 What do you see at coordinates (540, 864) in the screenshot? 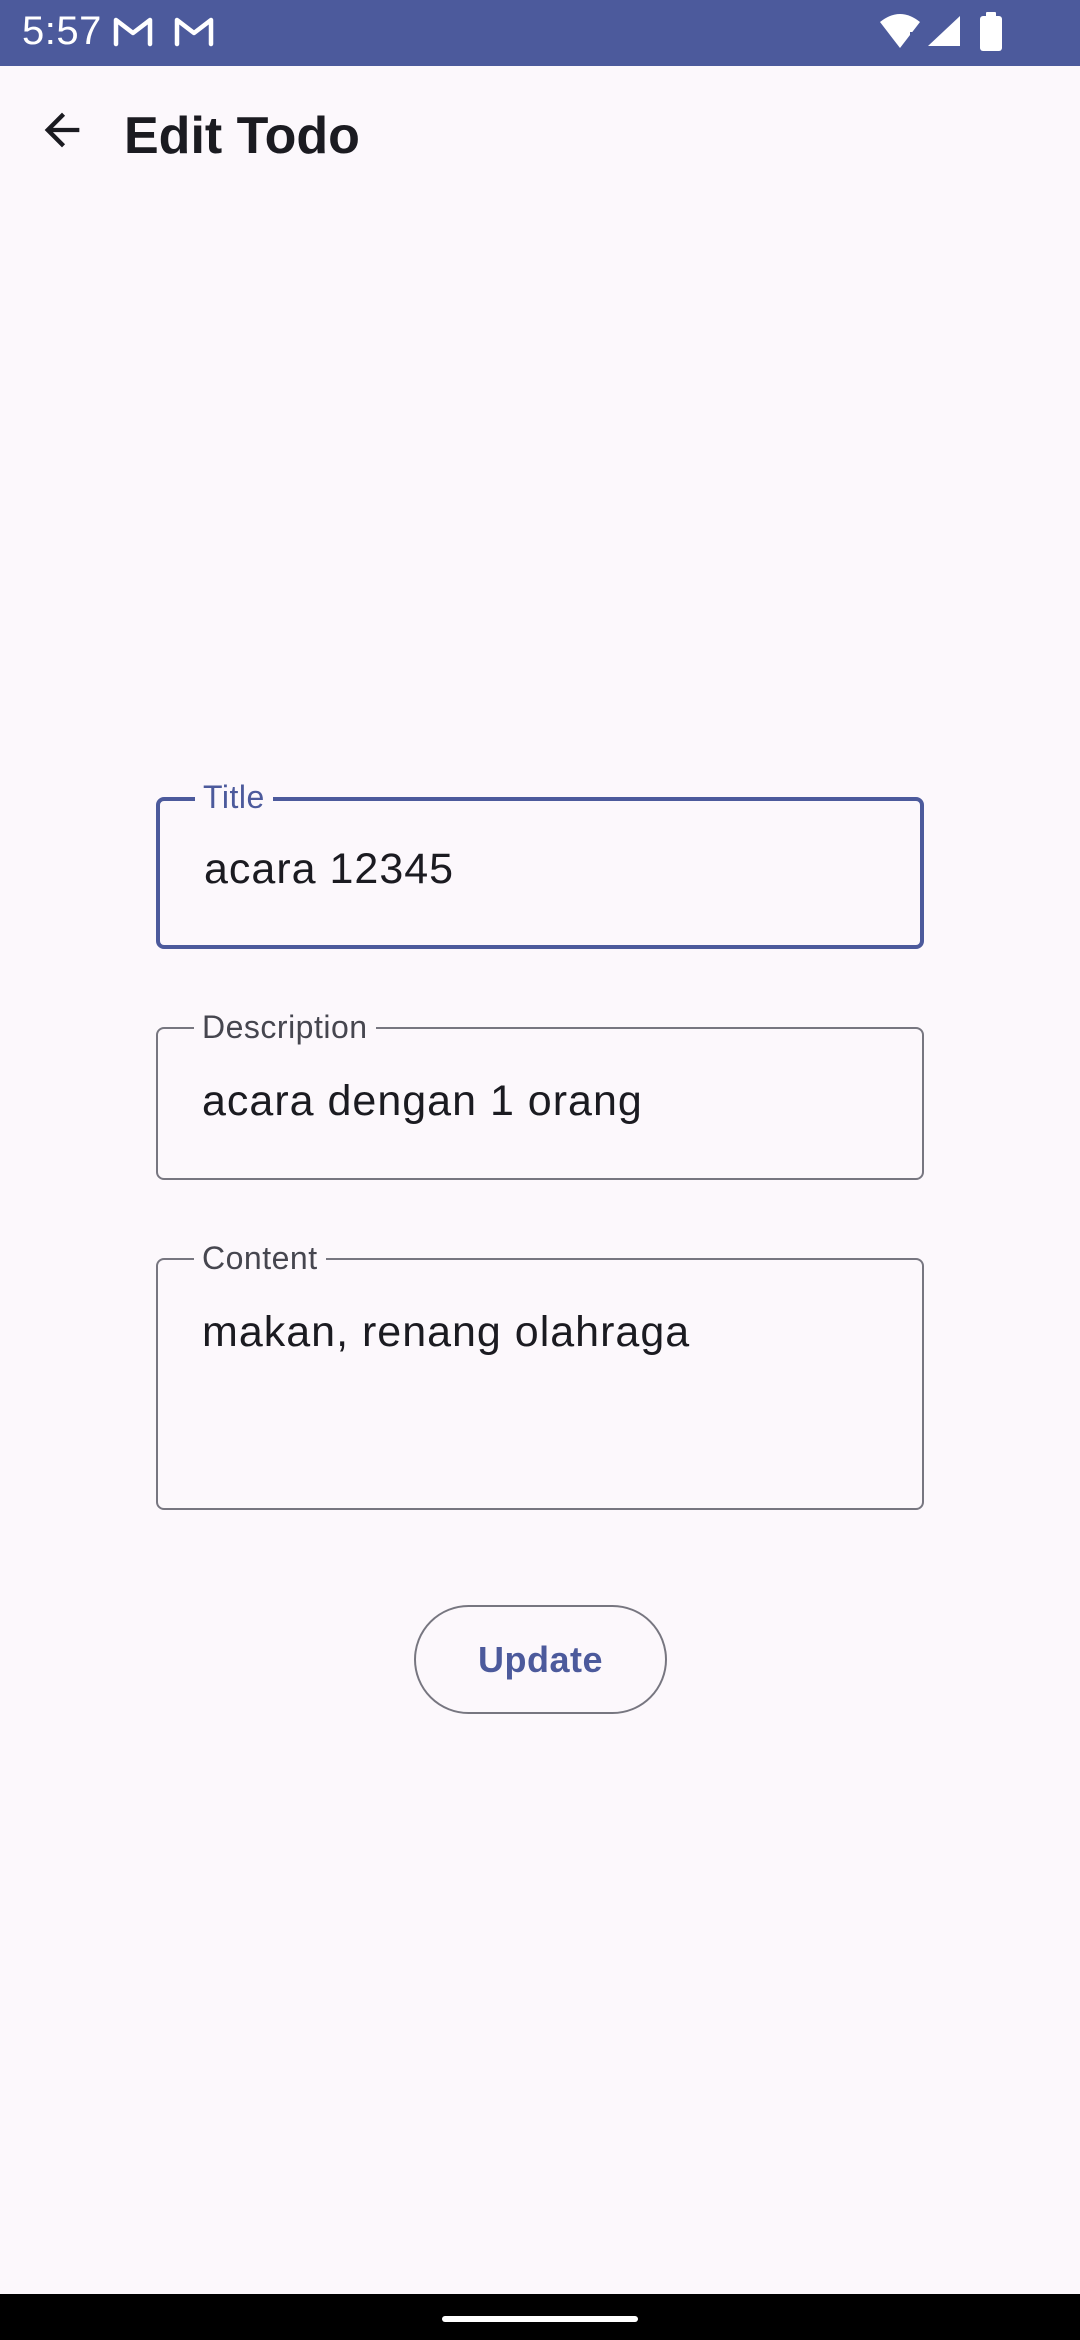
I see `title-field: Title acara 12345` at bounding box center [540, 864].